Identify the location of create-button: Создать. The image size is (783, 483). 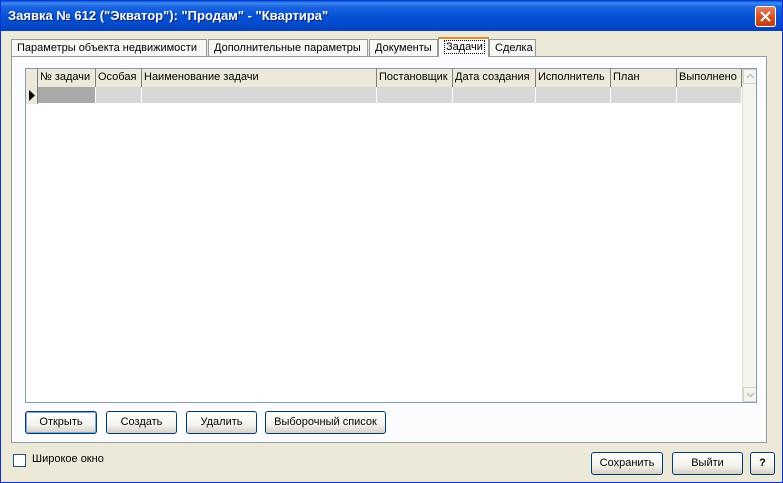
(141, 422).